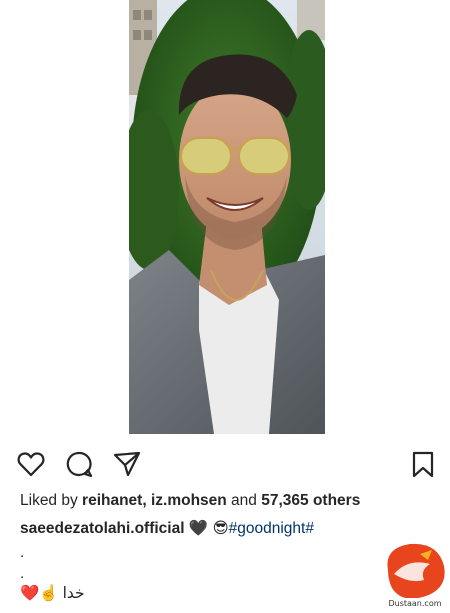 The height and width of the screenshot is (613, 450). I want to click on share-icon, so click(127, 464).